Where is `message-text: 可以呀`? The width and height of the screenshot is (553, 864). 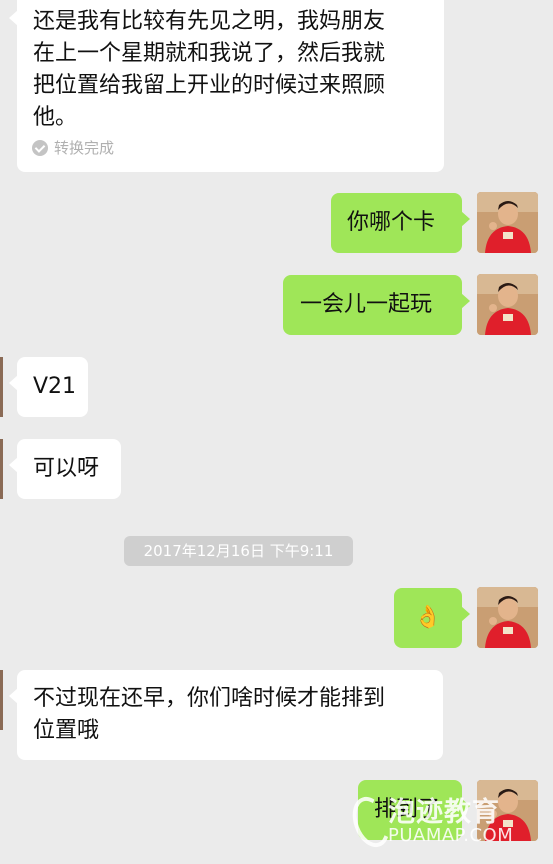
message-text: 可以呀 is located at coordinates (66, 468).